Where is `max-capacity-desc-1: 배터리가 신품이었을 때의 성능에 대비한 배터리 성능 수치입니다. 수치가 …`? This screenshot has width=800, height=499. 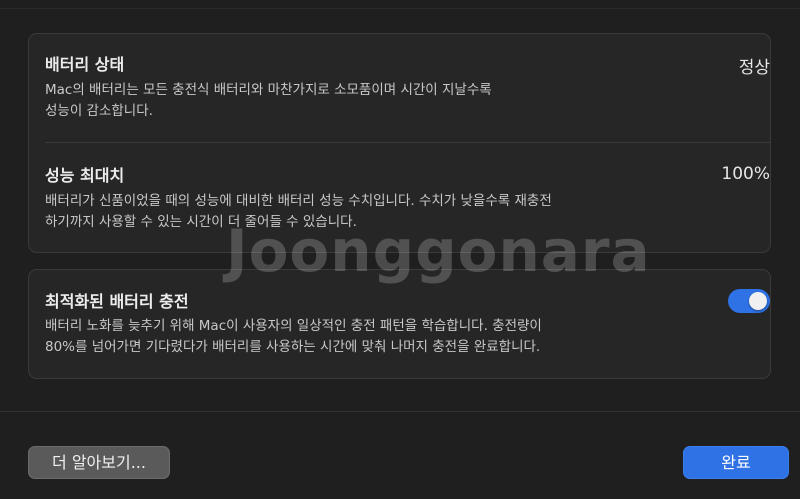 max-capacity-desc-1: 배터리가 신품이었을 때의 성능에 대비한 배터리 성능 수치입니다. 수치가 … is located at coordinates (298, 201).